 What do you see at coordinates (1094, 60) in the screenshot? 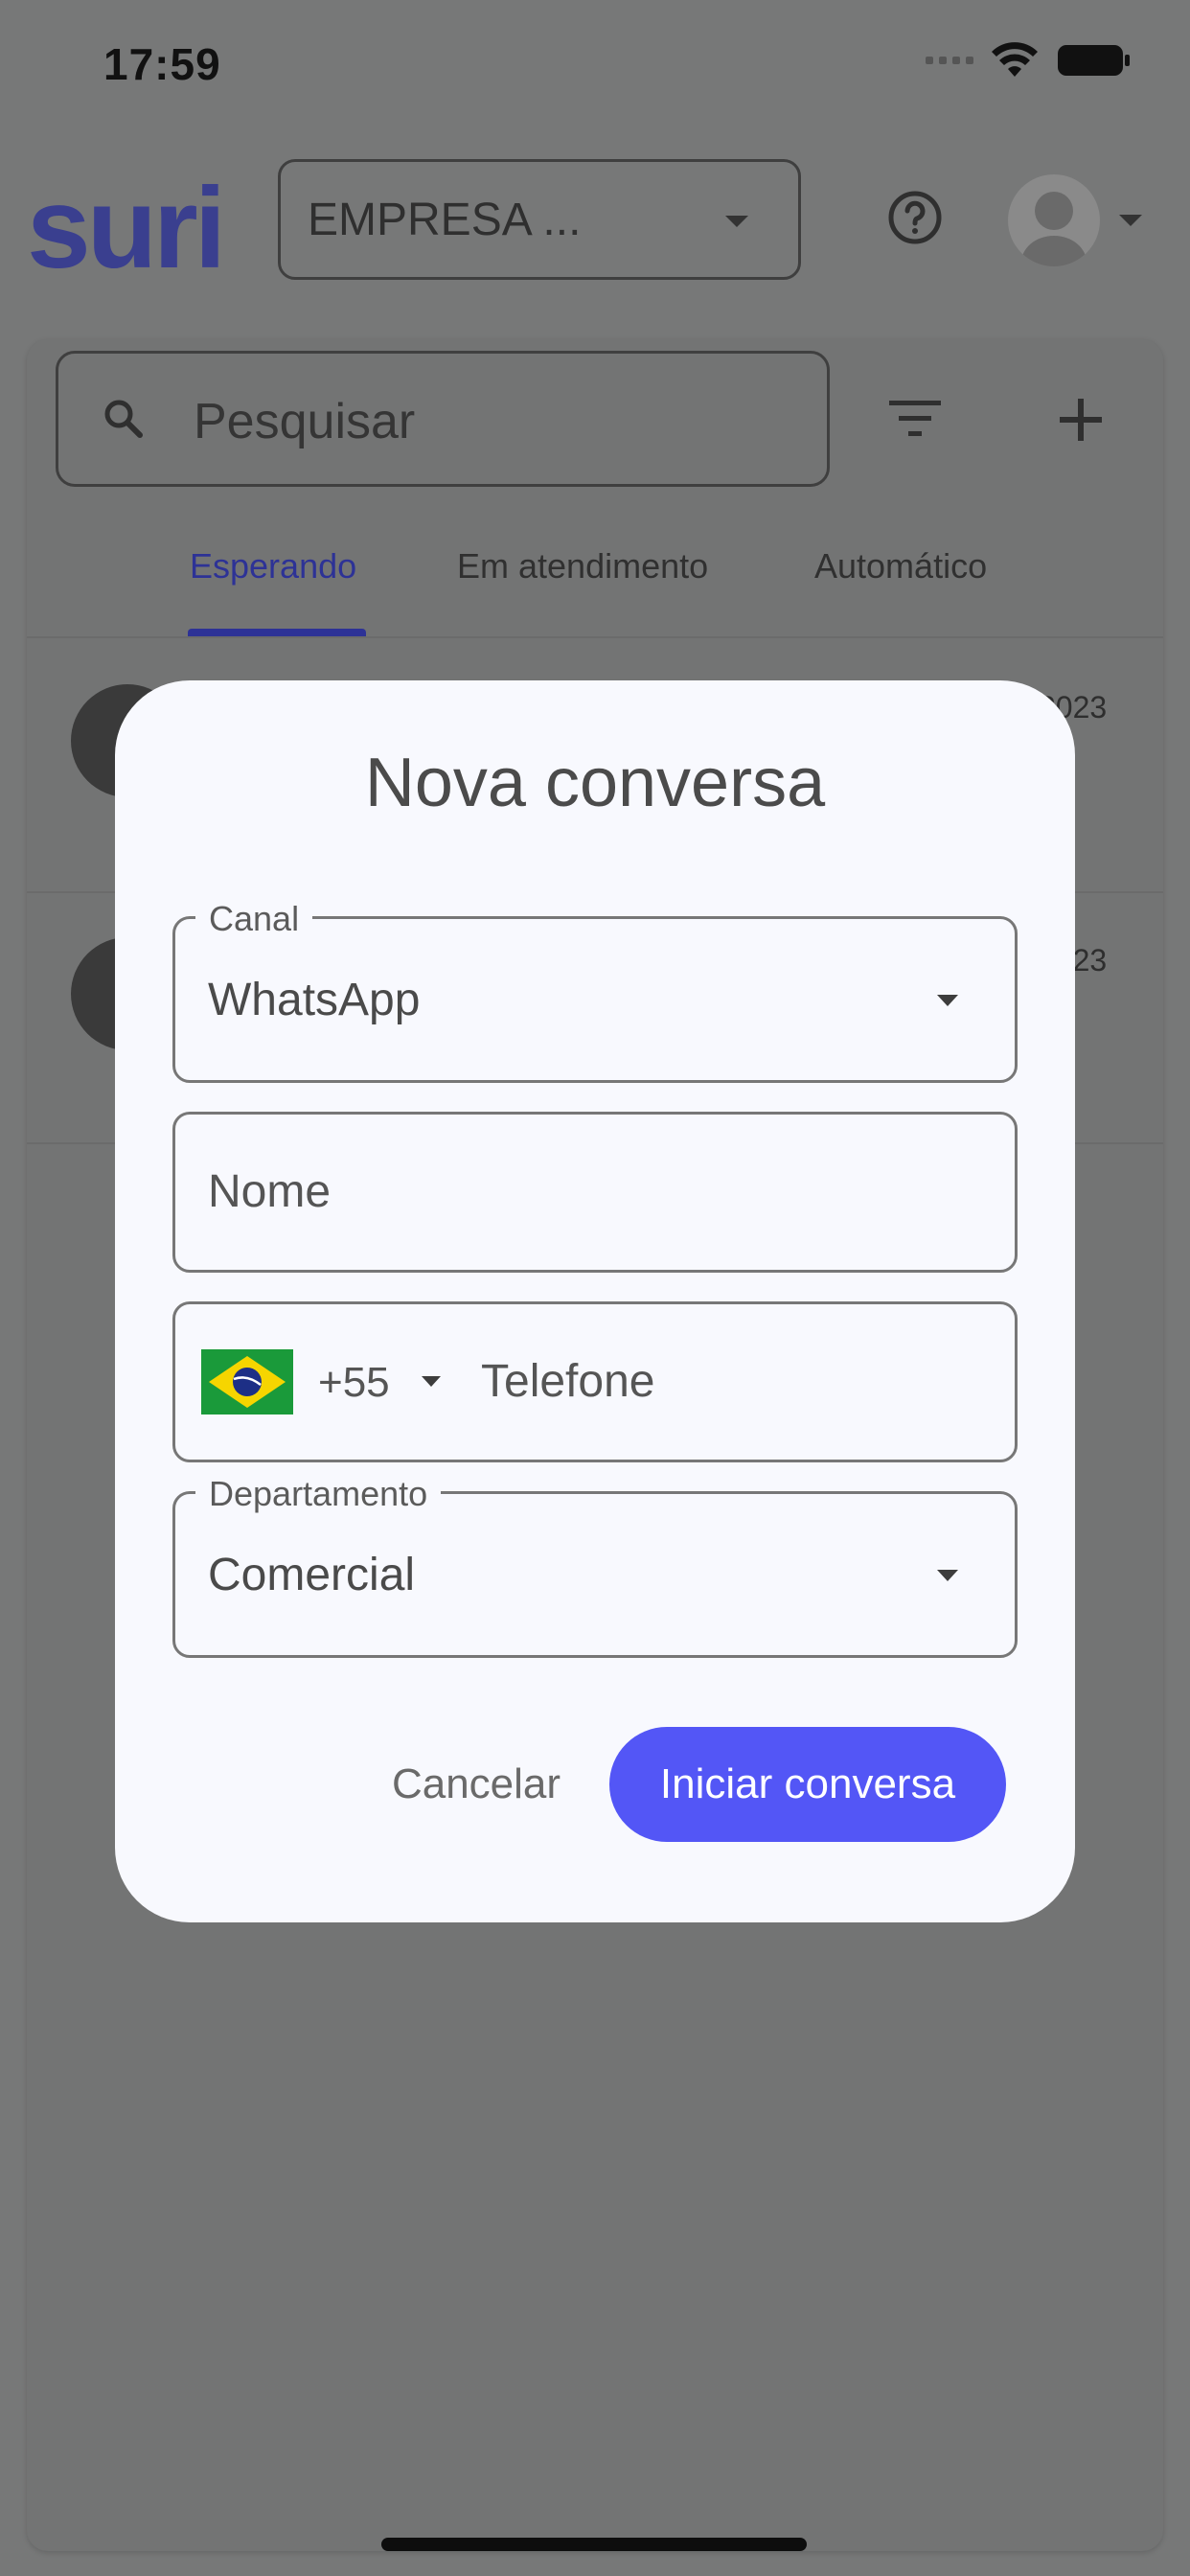
I see `battery-icon` at bounding box center [1094, 60].